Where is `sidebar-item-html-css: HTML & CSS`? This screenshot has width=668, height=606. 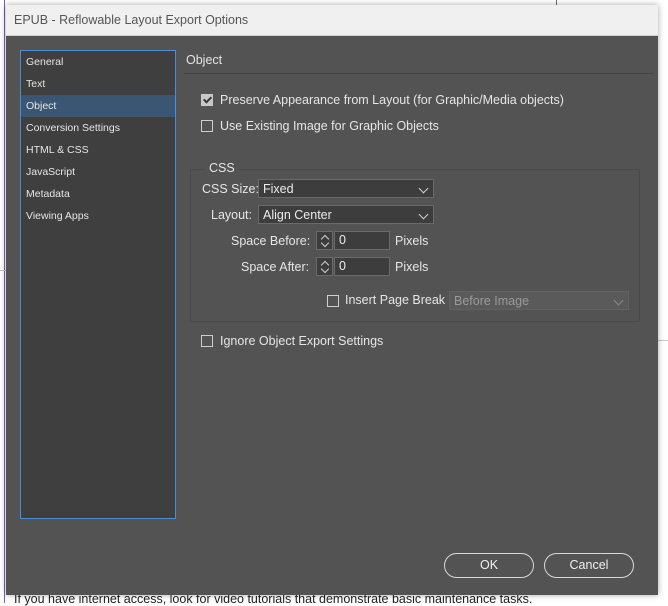 sidebar-item-html-css: HTML & CSS is located at coordinates (98, 150).